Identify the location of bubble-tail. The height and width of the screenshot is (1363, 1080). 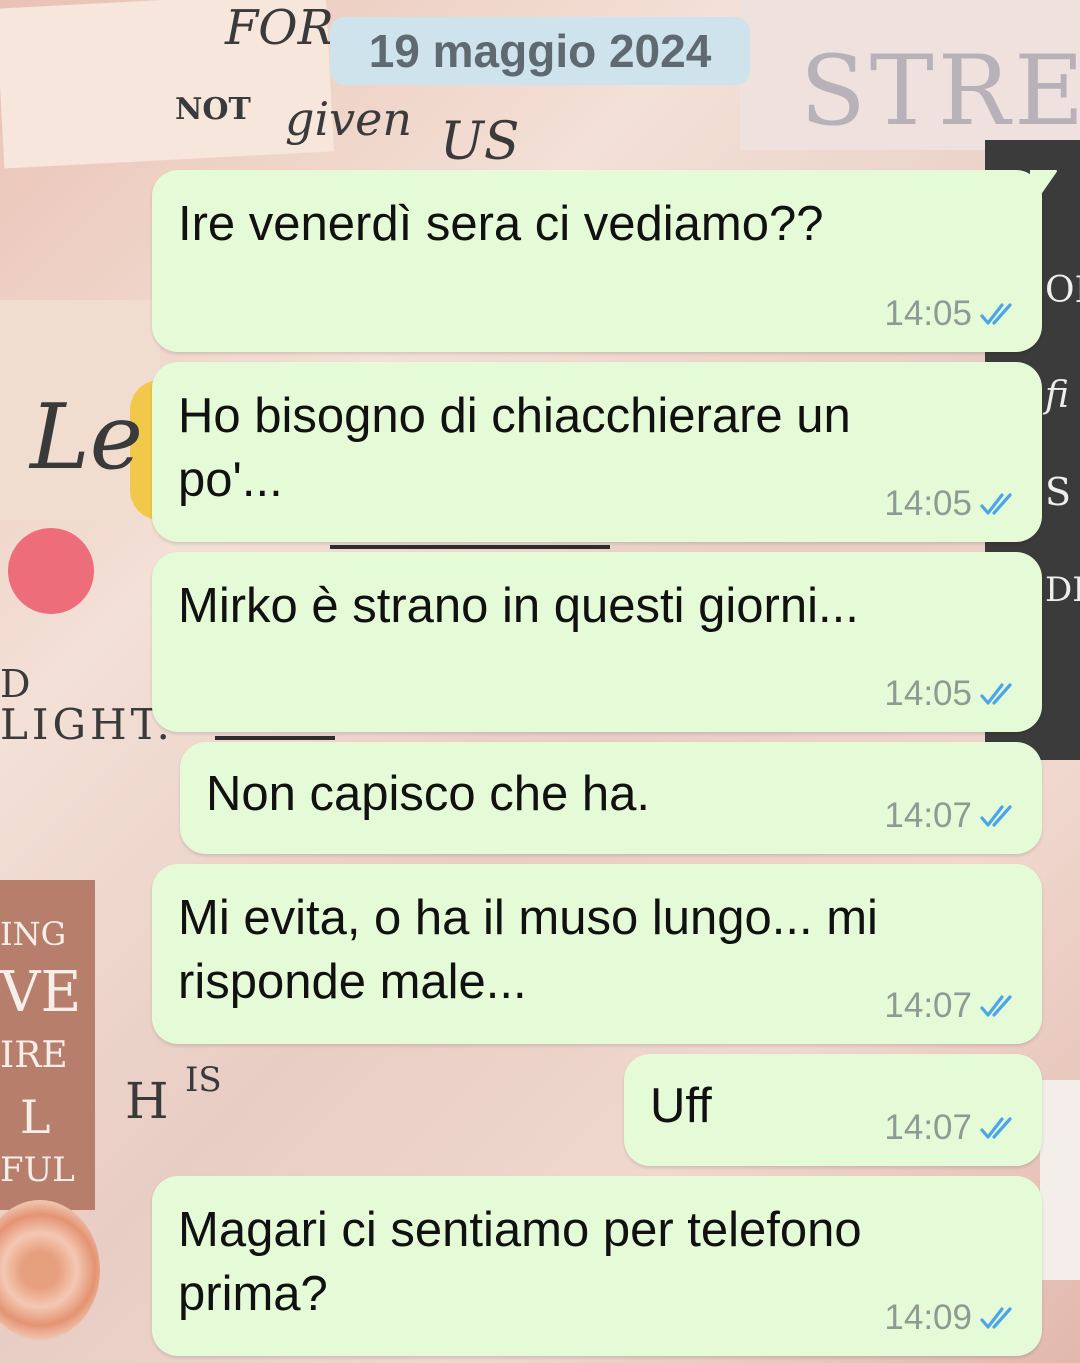
(1043, 183).